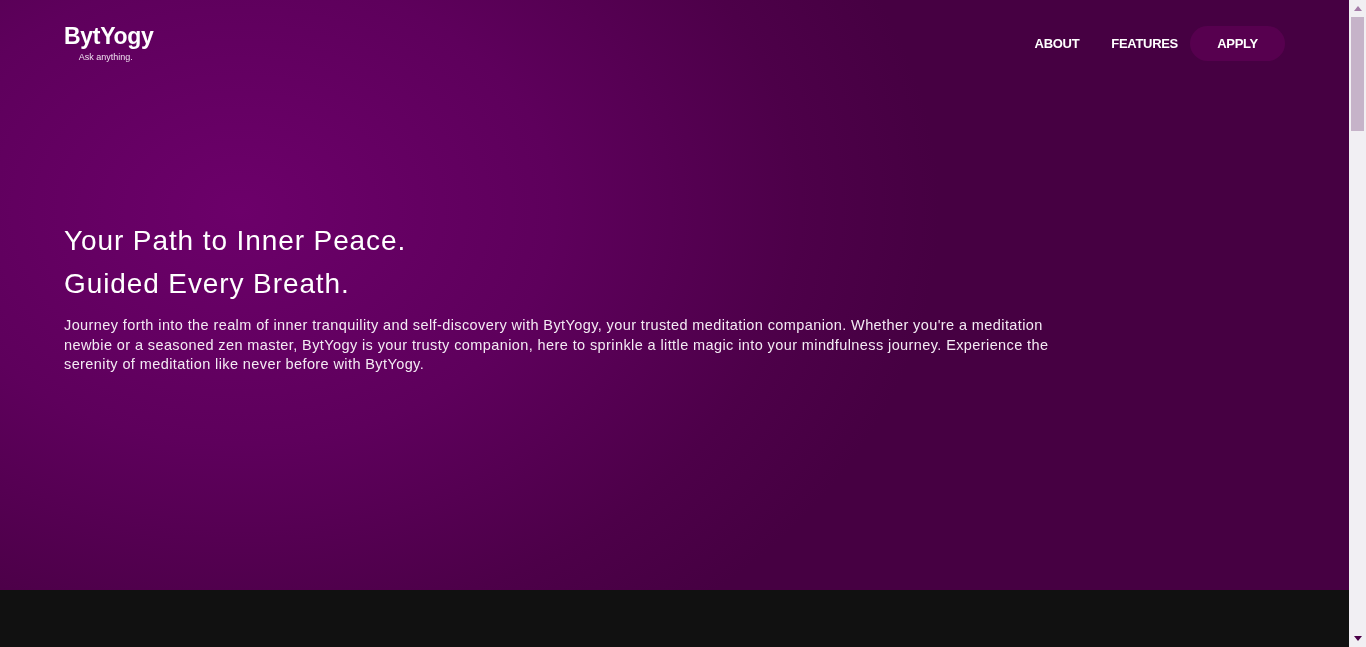 Image resolution: width=1366 pixels, height=647 pixels. Describe the element at coordinates (1357, 638) in the screenshot. I see `scroll-down-arrow-icon` at that location.